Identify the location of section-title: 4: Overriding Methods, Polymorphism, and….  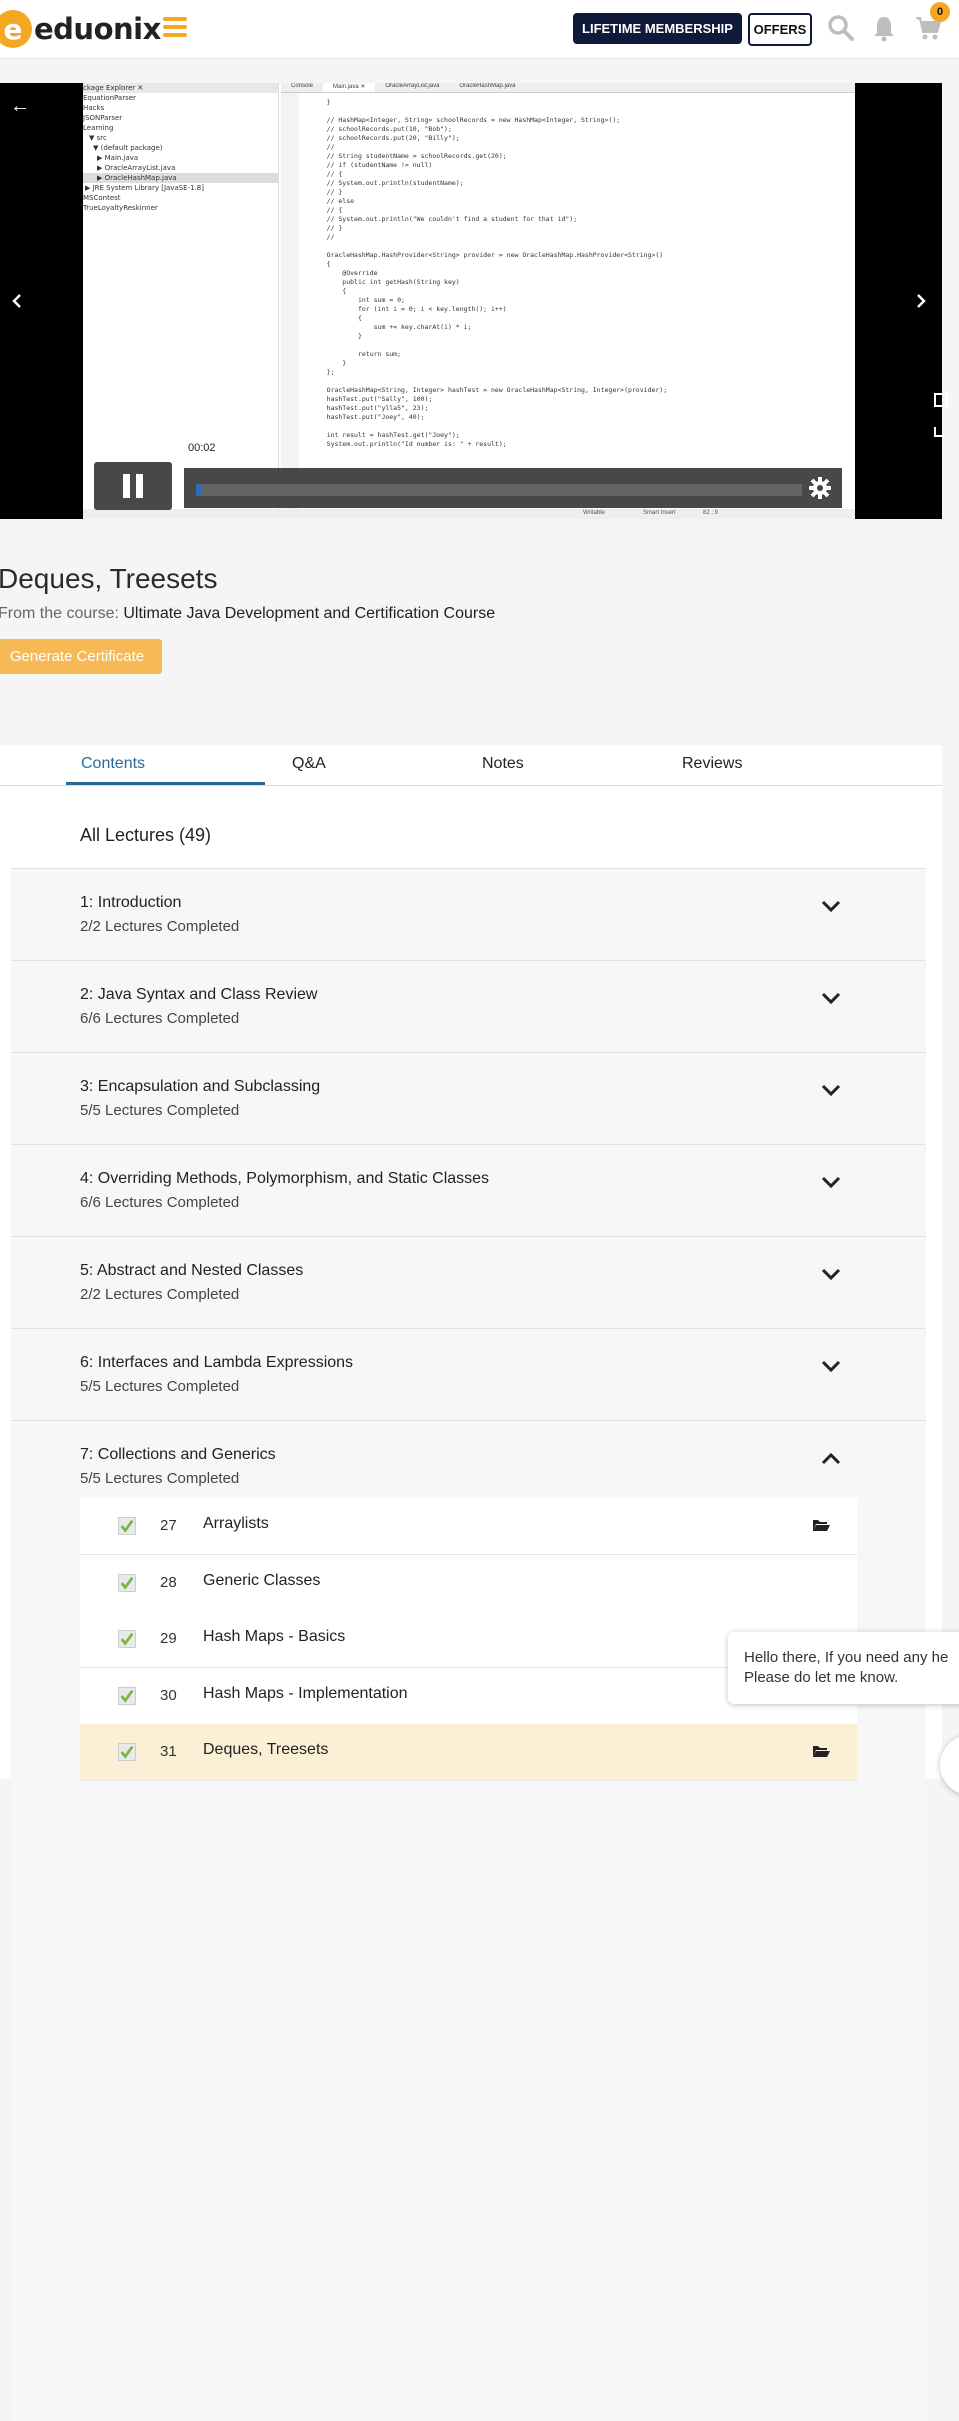
(285, 1178).